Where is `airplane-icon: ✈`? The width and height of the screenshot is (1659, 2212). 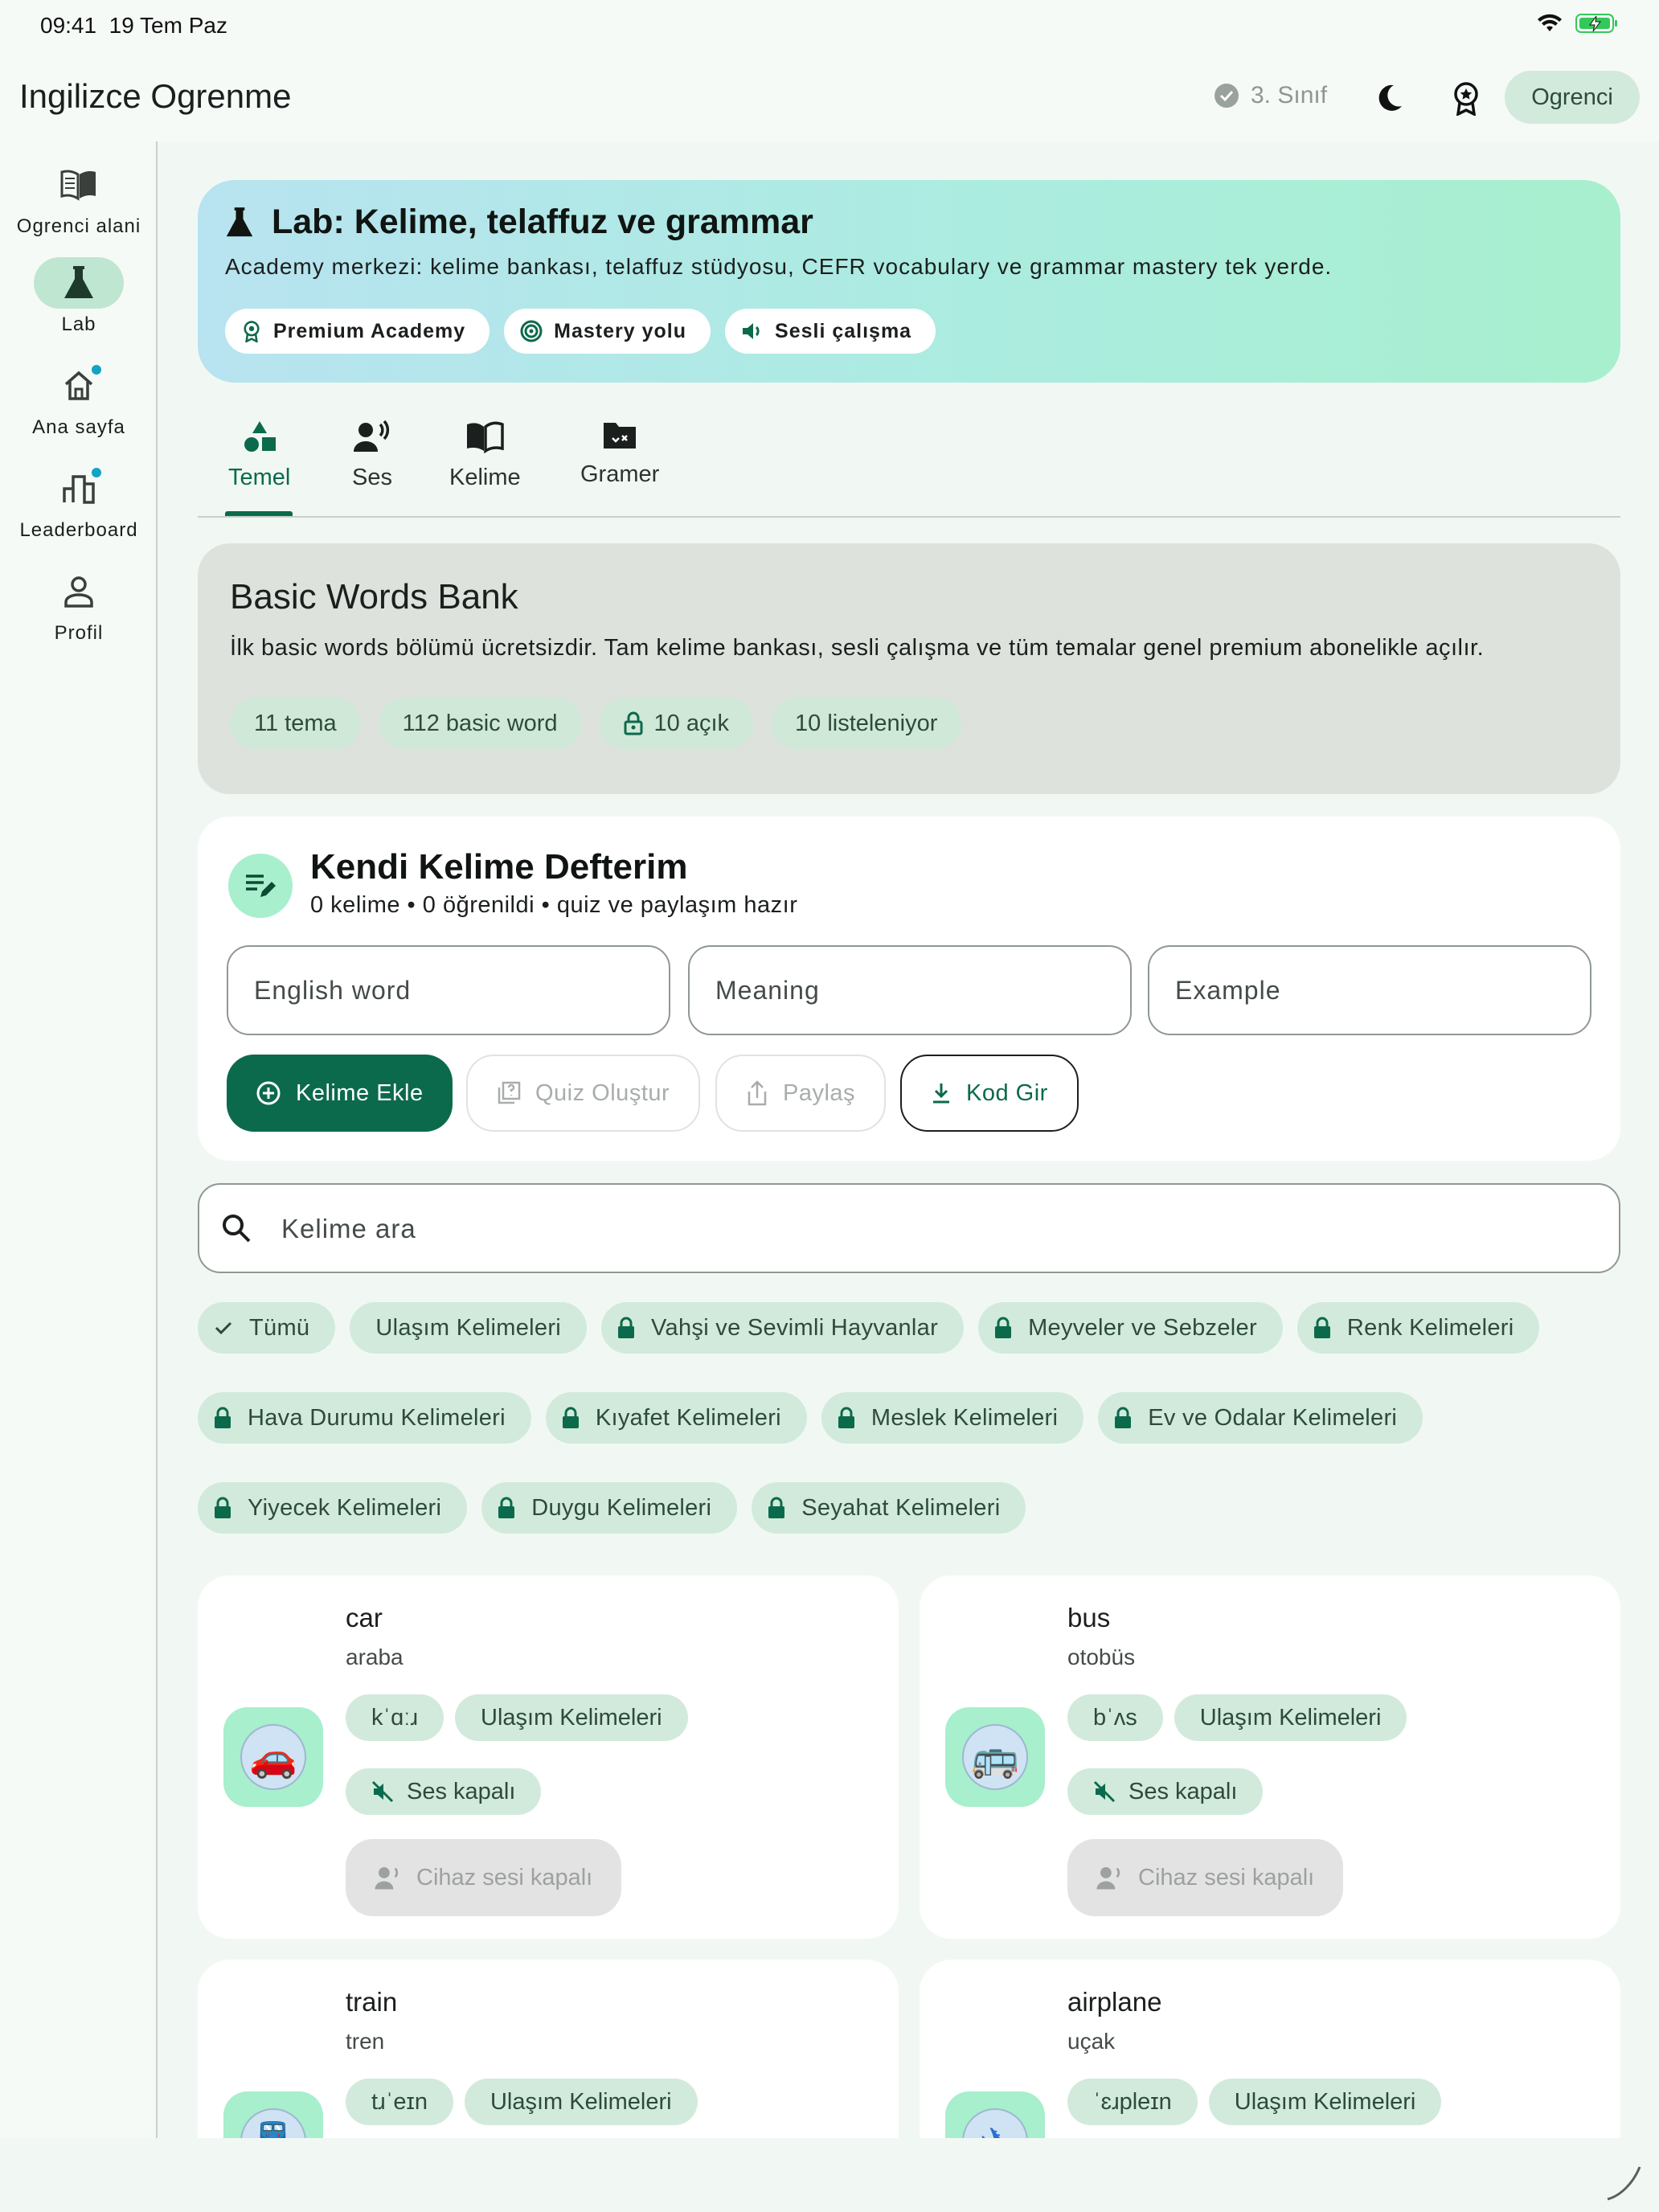 airplane-icon: ✈ is located at coordinates (995, 2123).